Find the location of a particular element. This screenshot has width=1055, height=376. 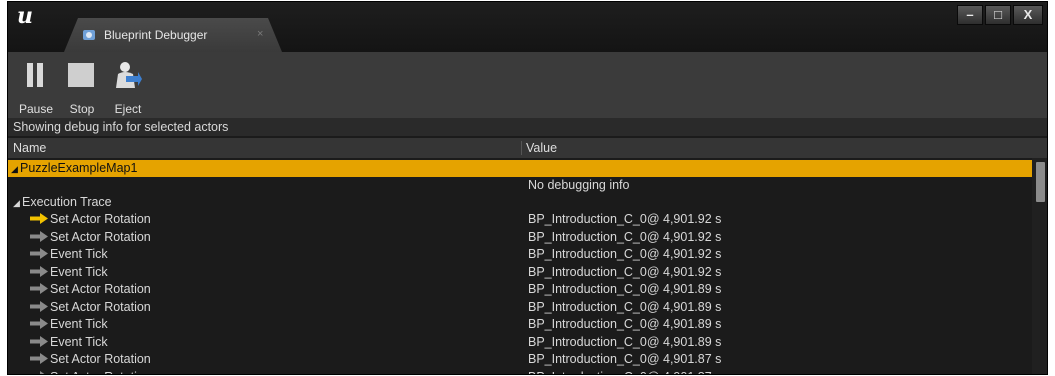

stop-icon is located at coordinates (81, 75).